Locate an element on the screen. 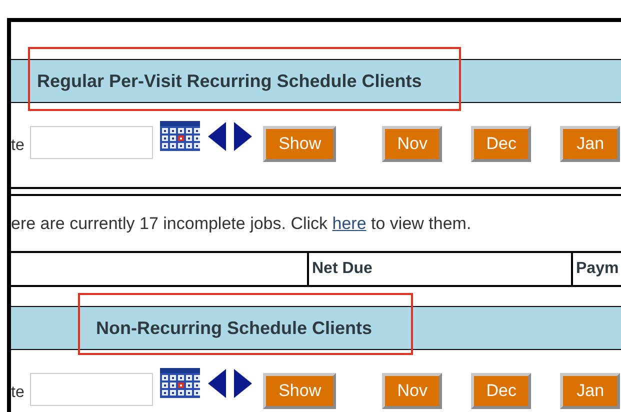 Image resolution: width=621 pixels, height=412 pixels. column-header: Net Due is located at coordinates (342, 269).